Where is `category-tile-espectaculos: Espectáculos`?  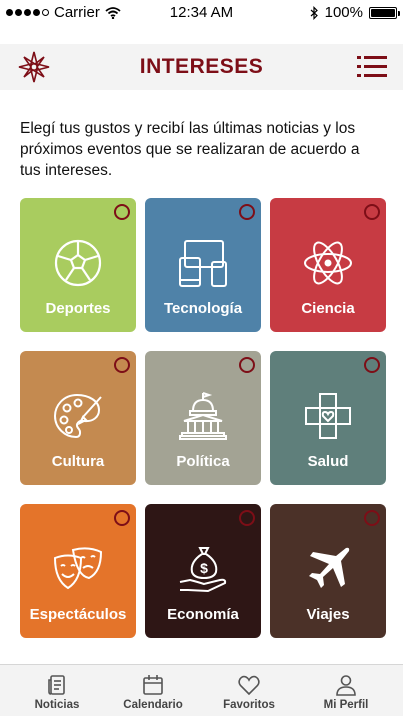 category-tile-espectaculos: Espectáculos is located at coordinates (78, 571).